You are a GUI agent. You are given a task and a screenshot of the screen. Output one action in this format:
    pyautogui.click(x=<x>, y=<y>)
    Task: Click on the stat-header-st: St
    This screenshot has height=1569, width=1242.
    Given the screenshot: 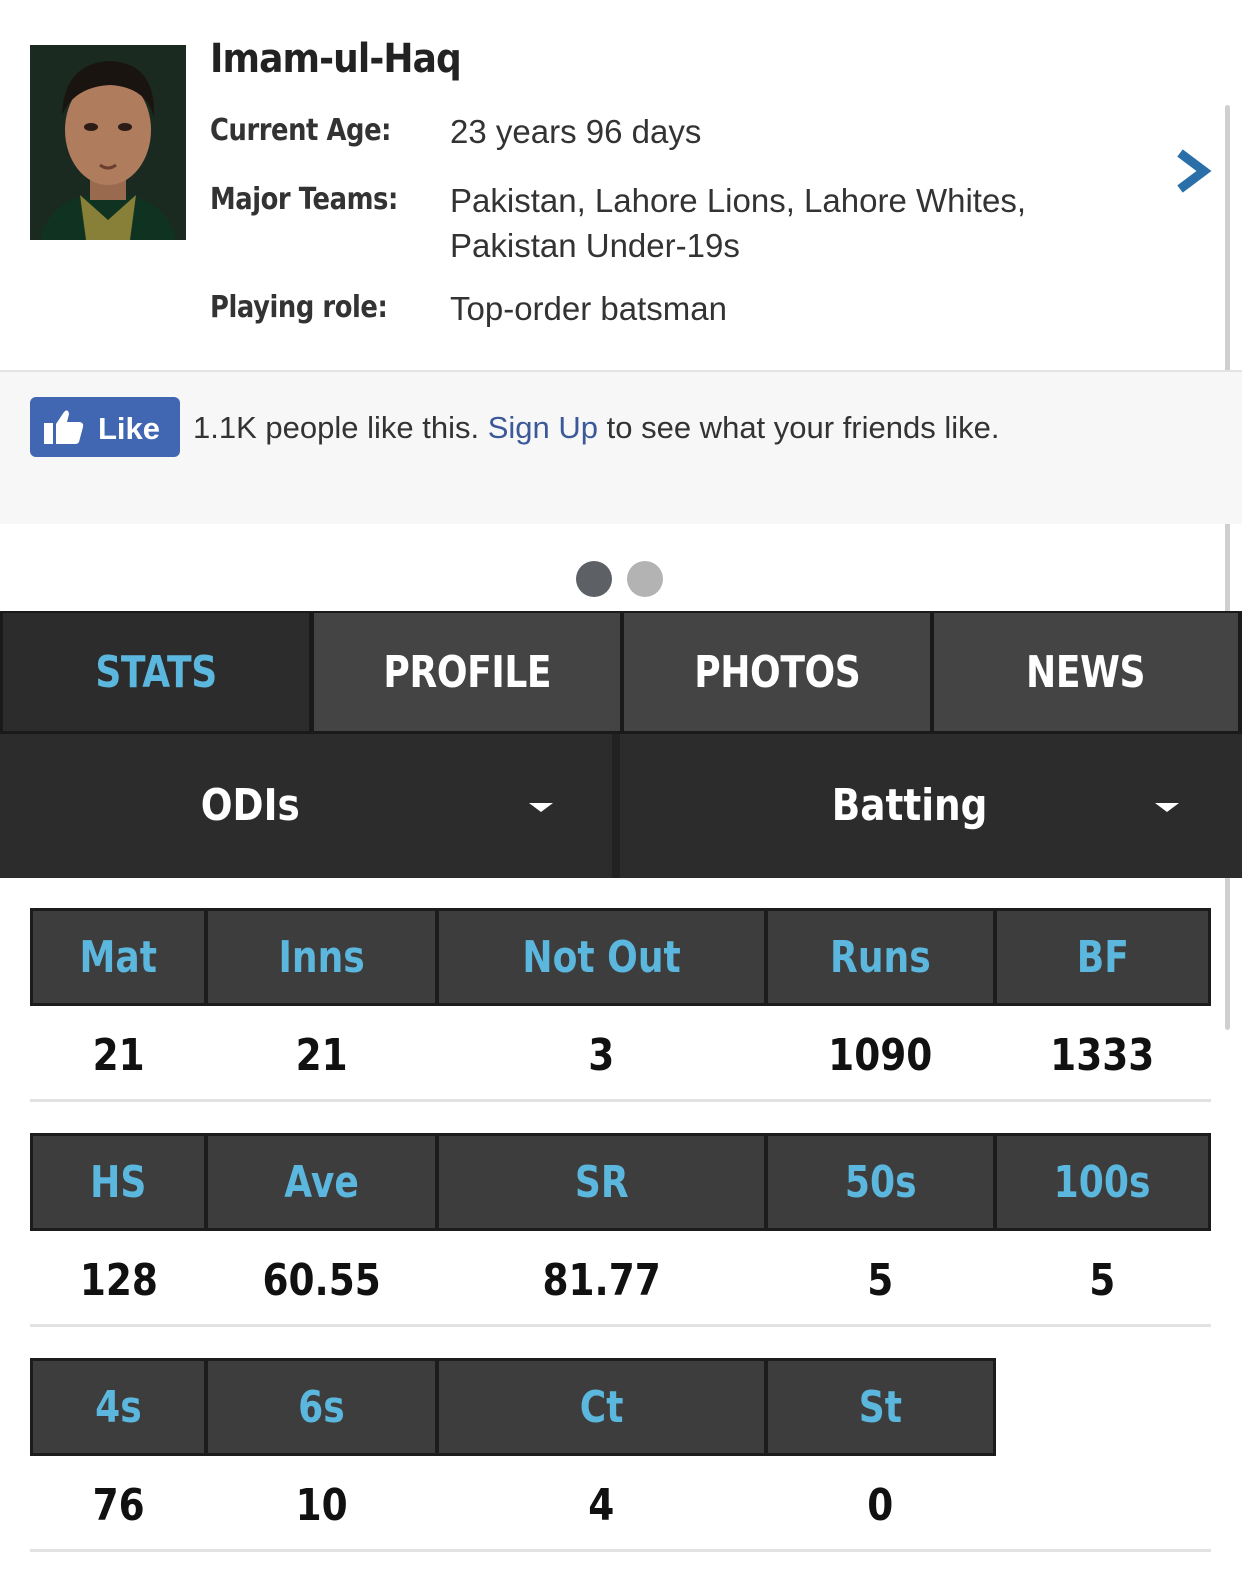 What is the action you would take?
    pyautogui.click(x=880, y=1407)
    